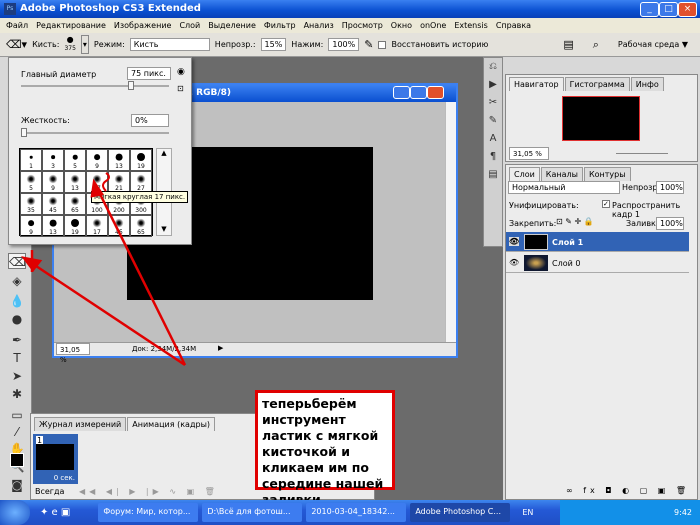 This screenshot has height=525, width=700. What do you see at coordinates (97, 188) in the screenshot?
I see `arrow-head` at bounding box center [97, 188].